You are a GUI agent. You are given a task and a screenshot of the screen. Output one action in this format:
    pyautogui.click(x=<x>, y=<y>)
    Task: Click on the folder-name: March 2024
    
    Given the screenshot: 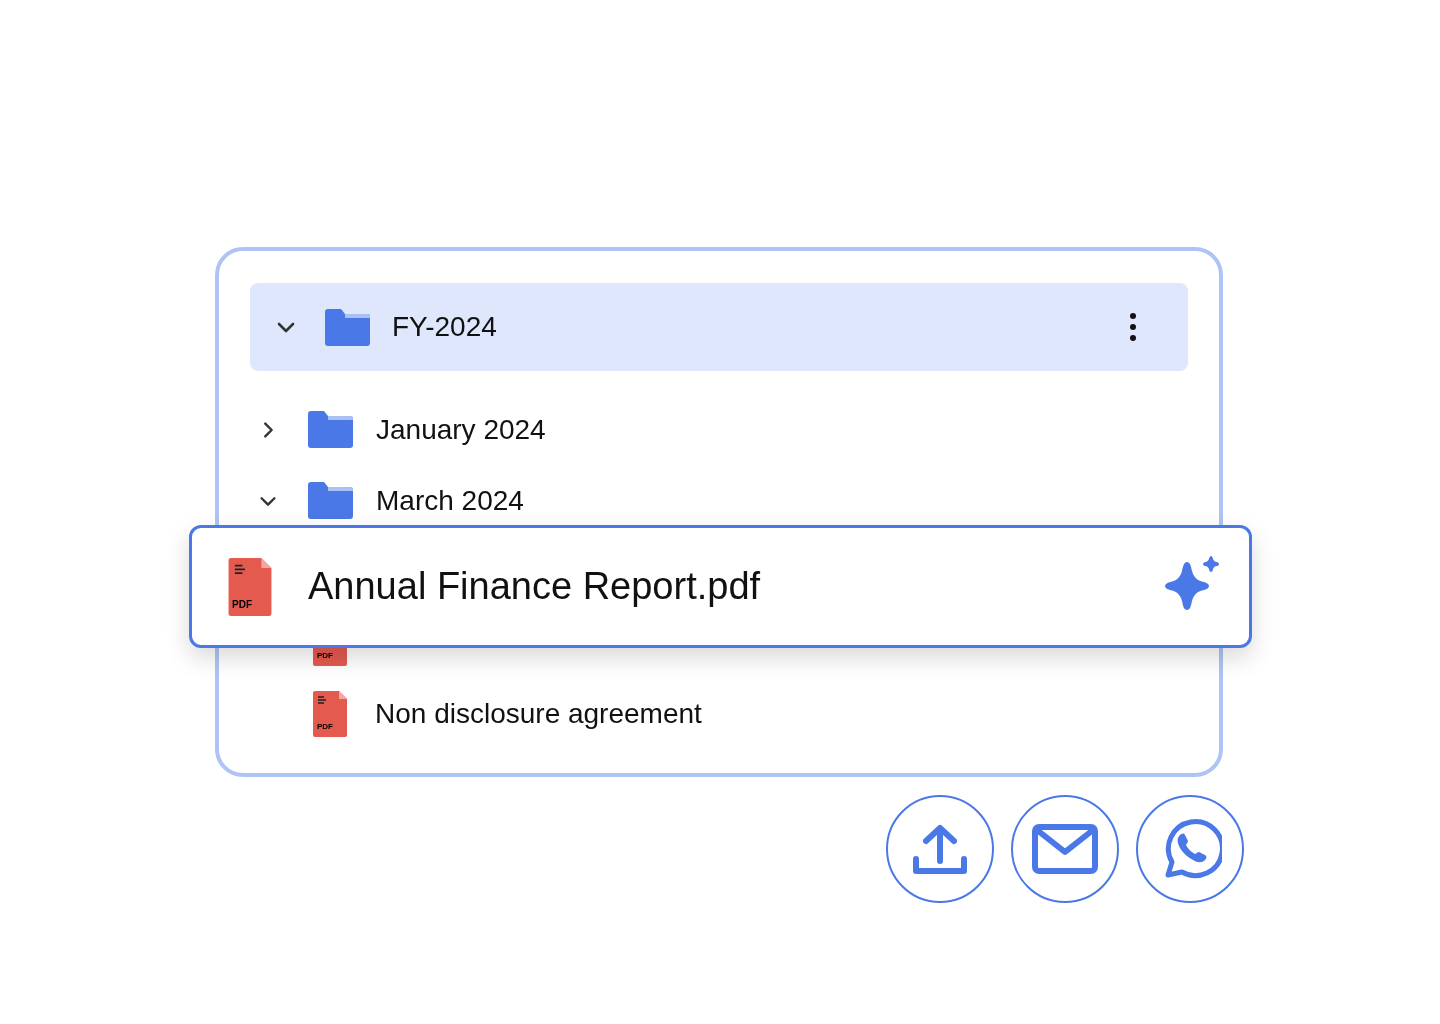 What is the action you would take?
    pyautogui.click(x=450, y=500)
    